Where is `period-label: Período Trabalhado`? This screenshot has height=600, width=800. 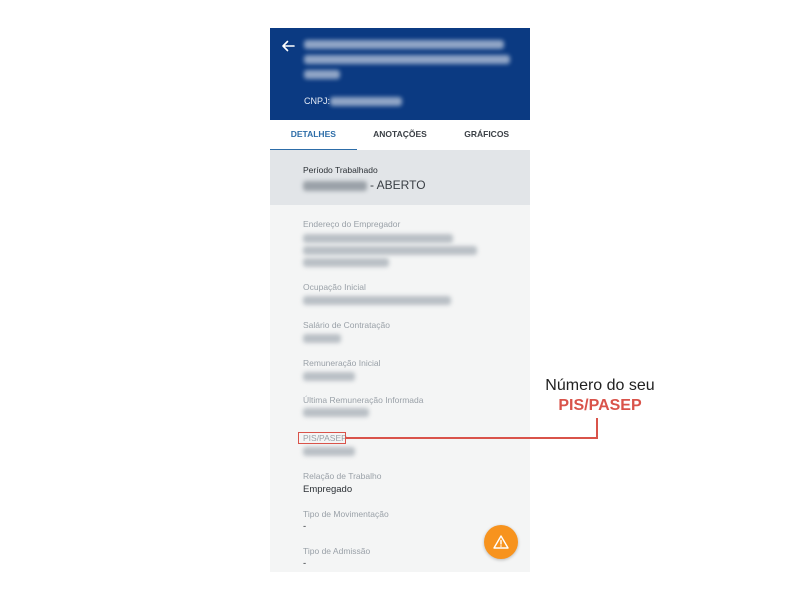
period-label: Período Trabalhado is located at coordinates (340, 170).